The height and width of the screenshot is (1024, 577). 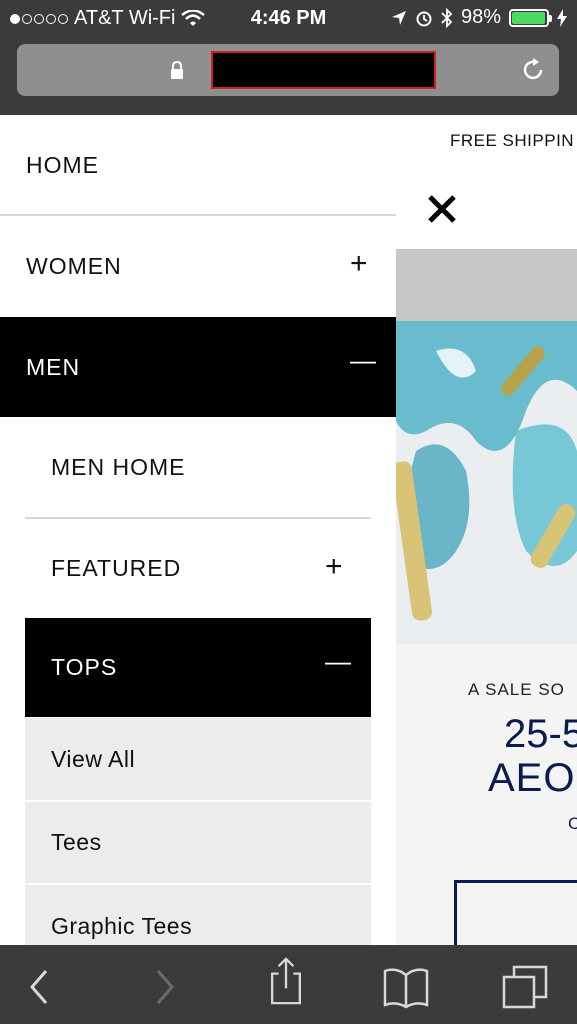 I want to click on battery-percent: 98%, so click(x=480, y=17).